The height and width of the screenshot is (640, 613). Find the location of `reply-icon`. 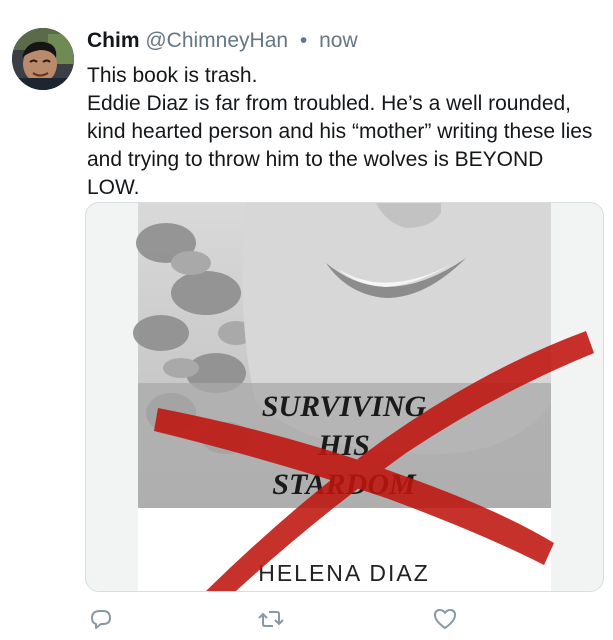

reply-icon is located at coordinates (101, 619).